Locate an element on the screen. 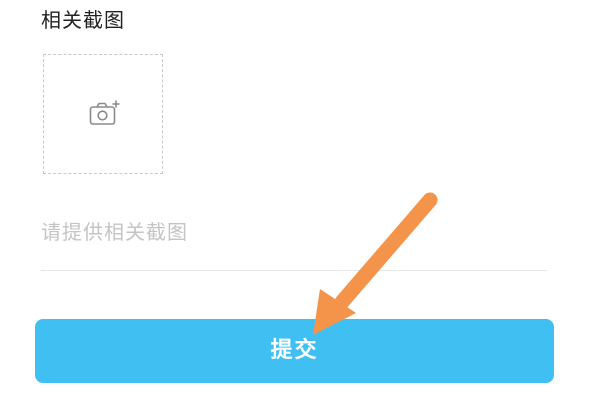 This screenshot has height=400, width=600. submit-button-label: 提交 is located at coordinates (294, 350).